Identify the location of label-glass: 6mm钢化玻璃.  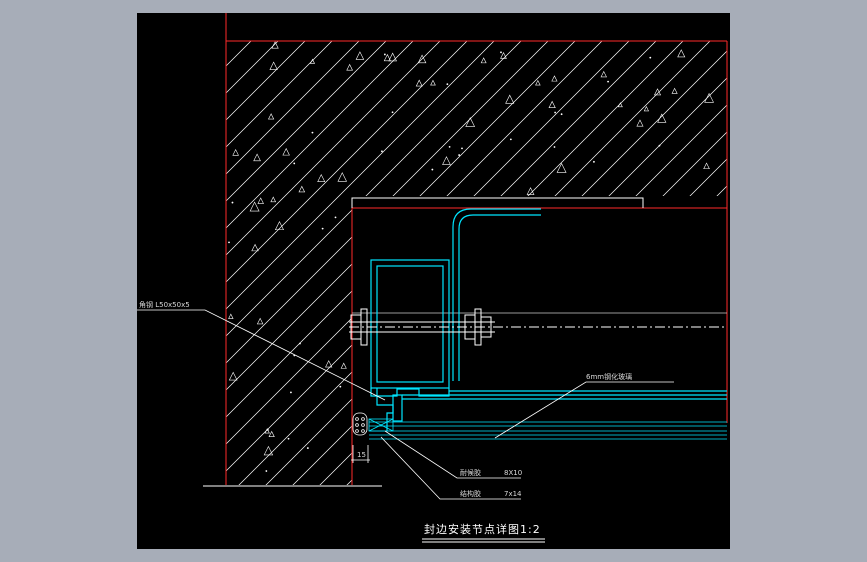
(609, 376).